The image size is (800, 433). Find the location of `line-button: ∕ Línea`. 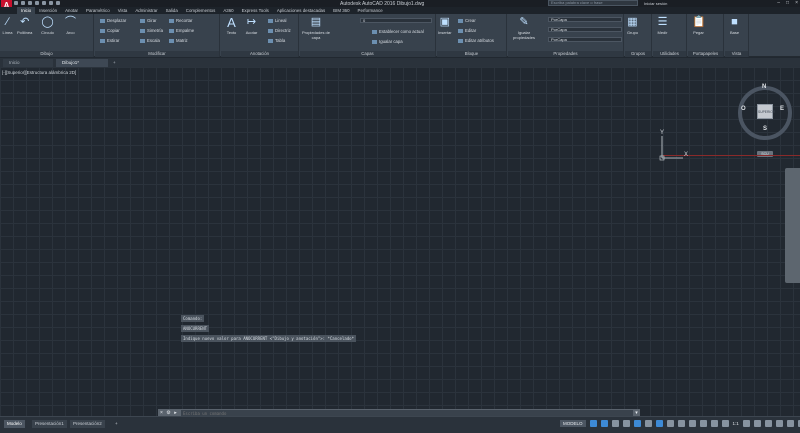

line-button: ∕ Línea is located at coordinates (7, 25).